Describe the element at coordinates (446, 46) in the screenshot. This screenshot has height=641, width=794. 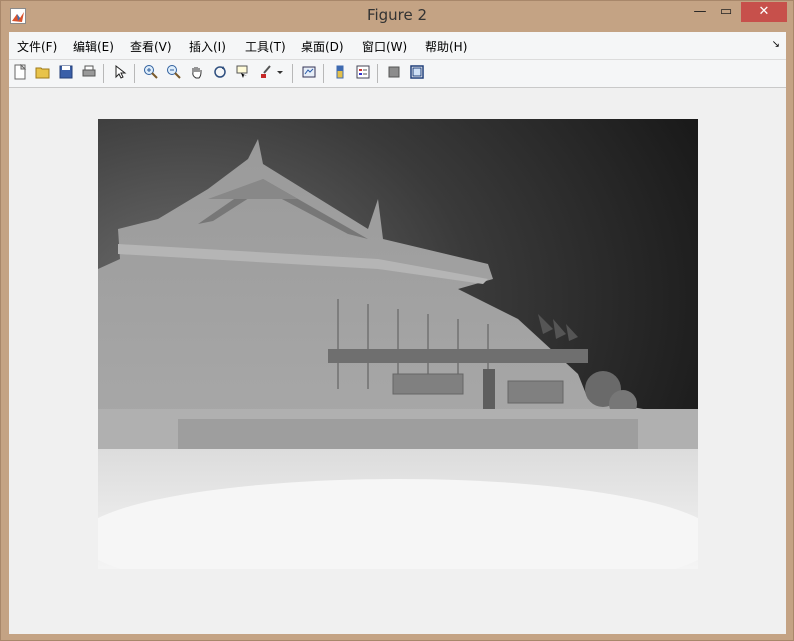
I see `menu-help: 帮助(H)` at that location.